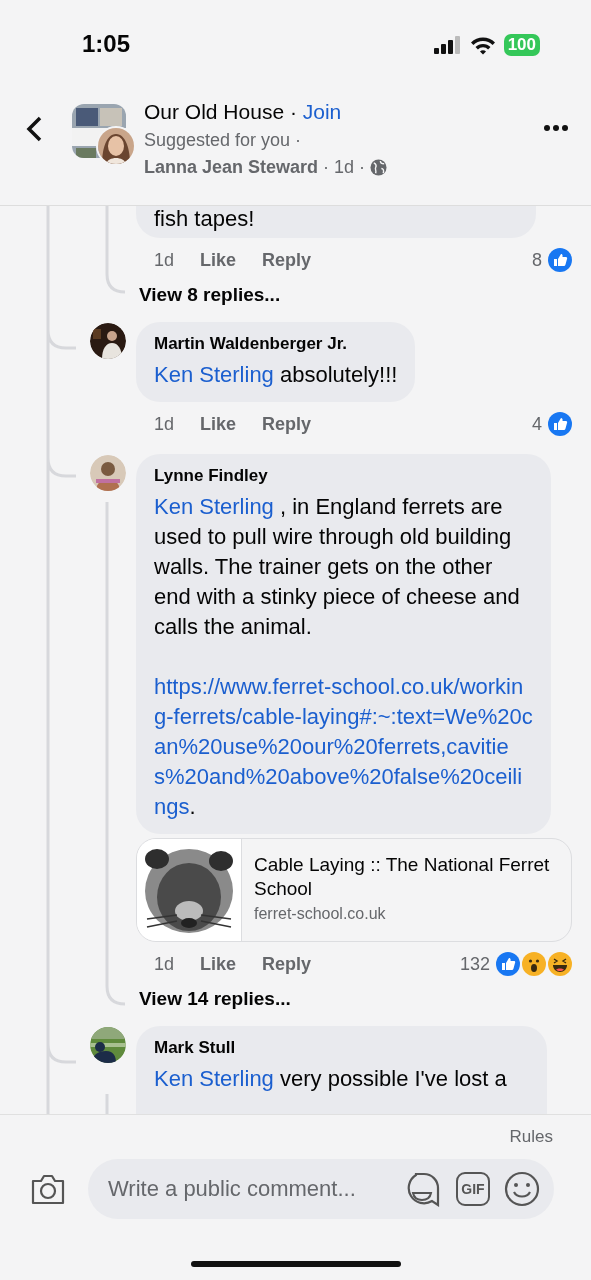 This screenshot has width=591, height=1280. Describe the element at coordinates (531, 1137) in the screenshot. I see `rules-link: Rules` at that location.